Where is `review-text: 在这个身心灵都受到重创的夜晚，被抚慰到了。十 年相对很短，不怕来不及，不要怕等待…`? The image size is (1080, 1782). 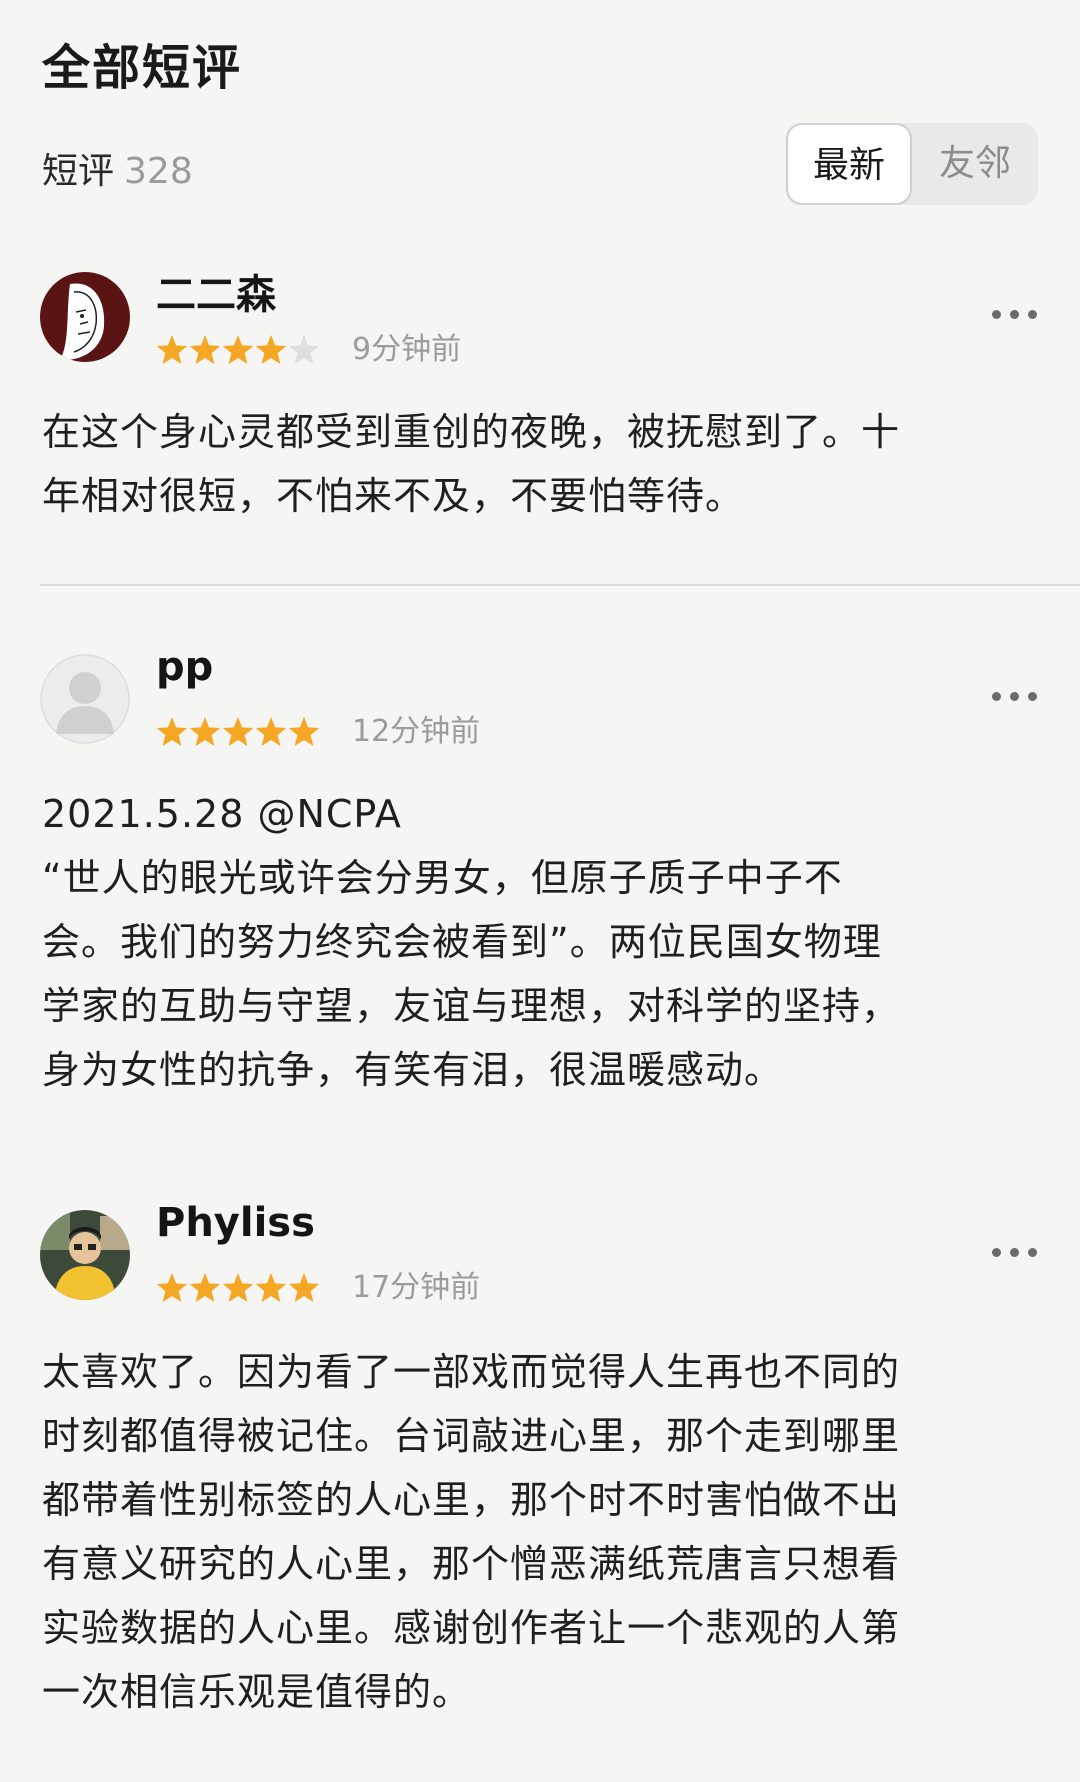 review-text: 在这个身心灵都受到重创的夜晚，被抚慰到了。十 年相对很短，不怕来不及，不要怕等待… is located at coordinates (471, 464).